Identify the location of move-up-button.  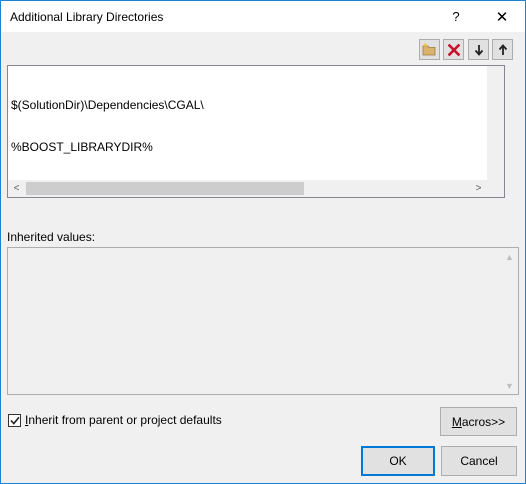
(502, 49).